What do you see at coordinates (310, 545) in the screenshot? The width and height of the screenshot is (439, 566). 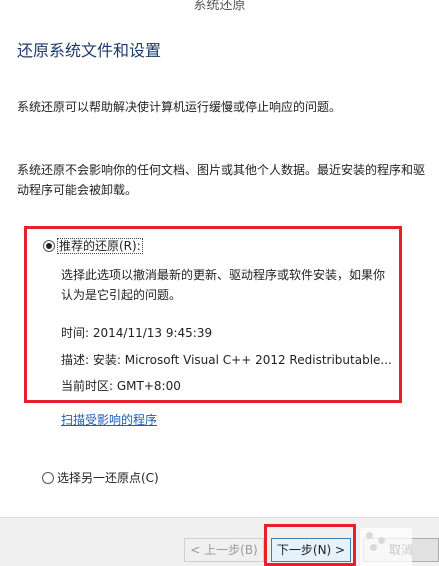 I see `next-button-highlight-box` at bounding box center [310, 545].